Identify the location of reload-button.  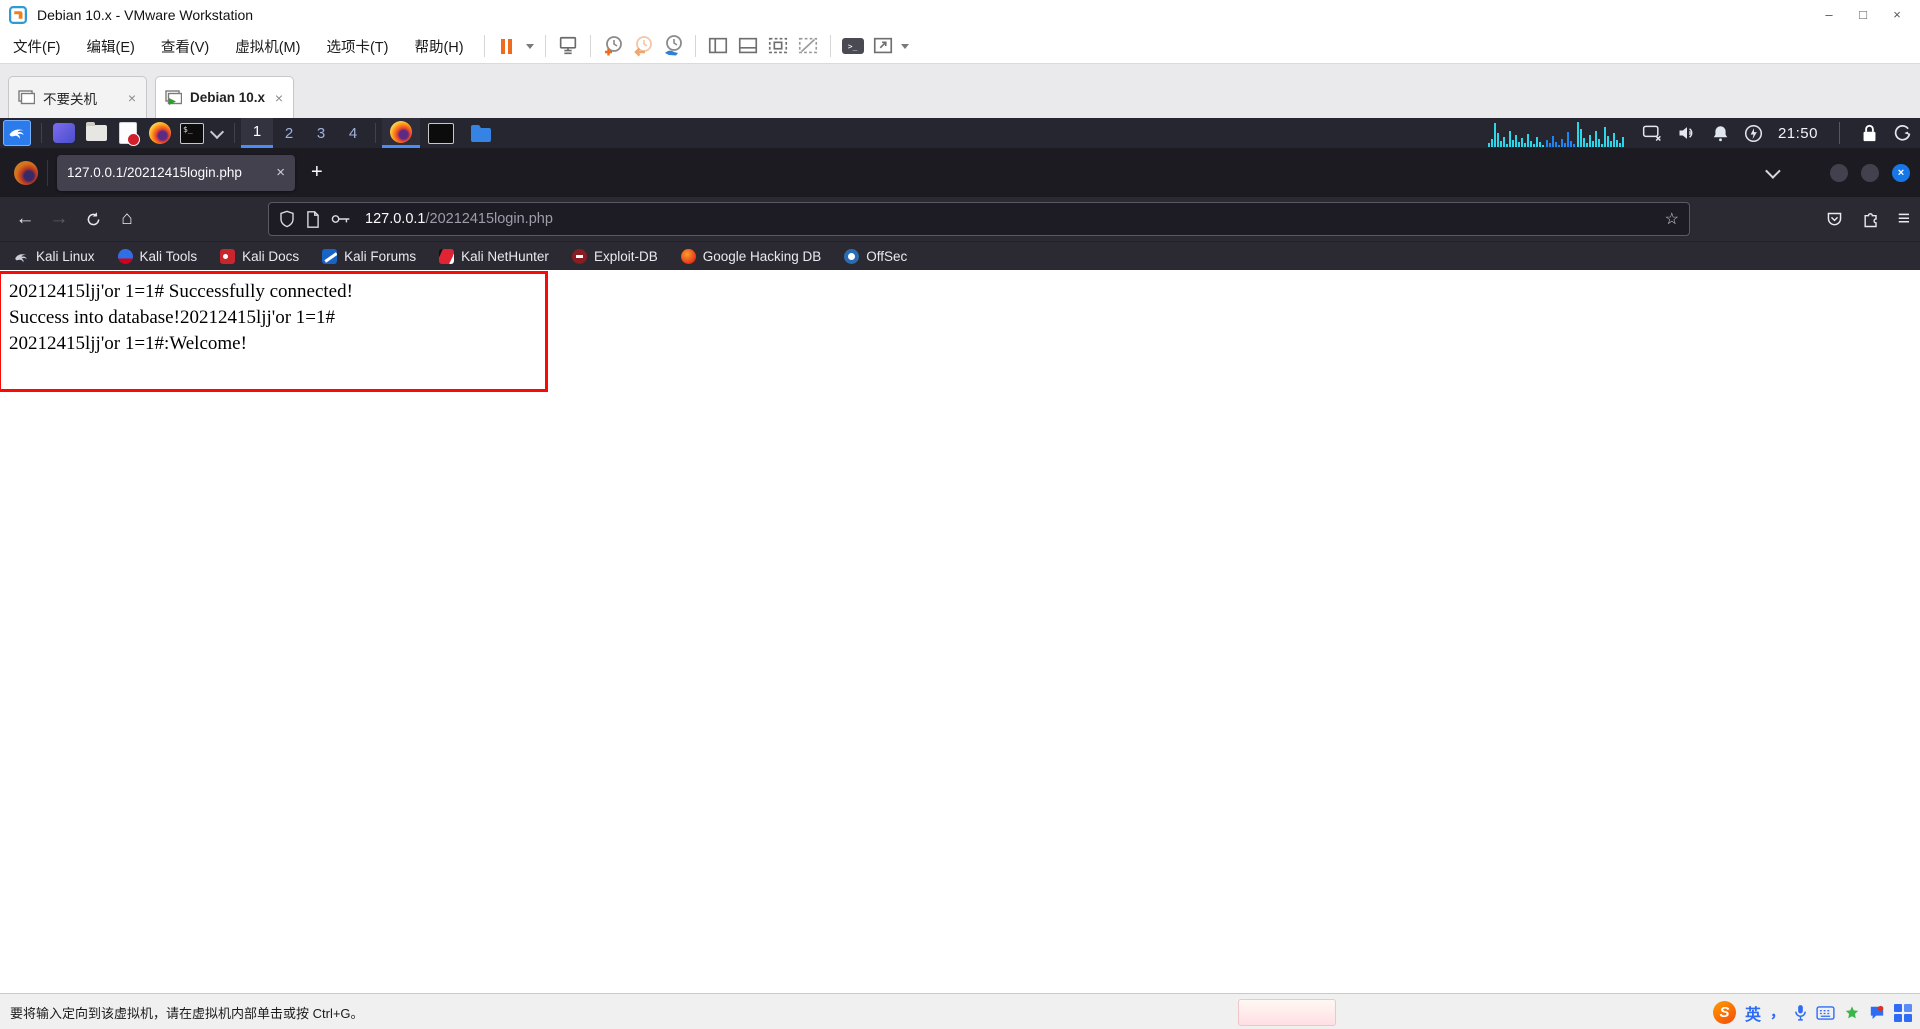
(93, 219).